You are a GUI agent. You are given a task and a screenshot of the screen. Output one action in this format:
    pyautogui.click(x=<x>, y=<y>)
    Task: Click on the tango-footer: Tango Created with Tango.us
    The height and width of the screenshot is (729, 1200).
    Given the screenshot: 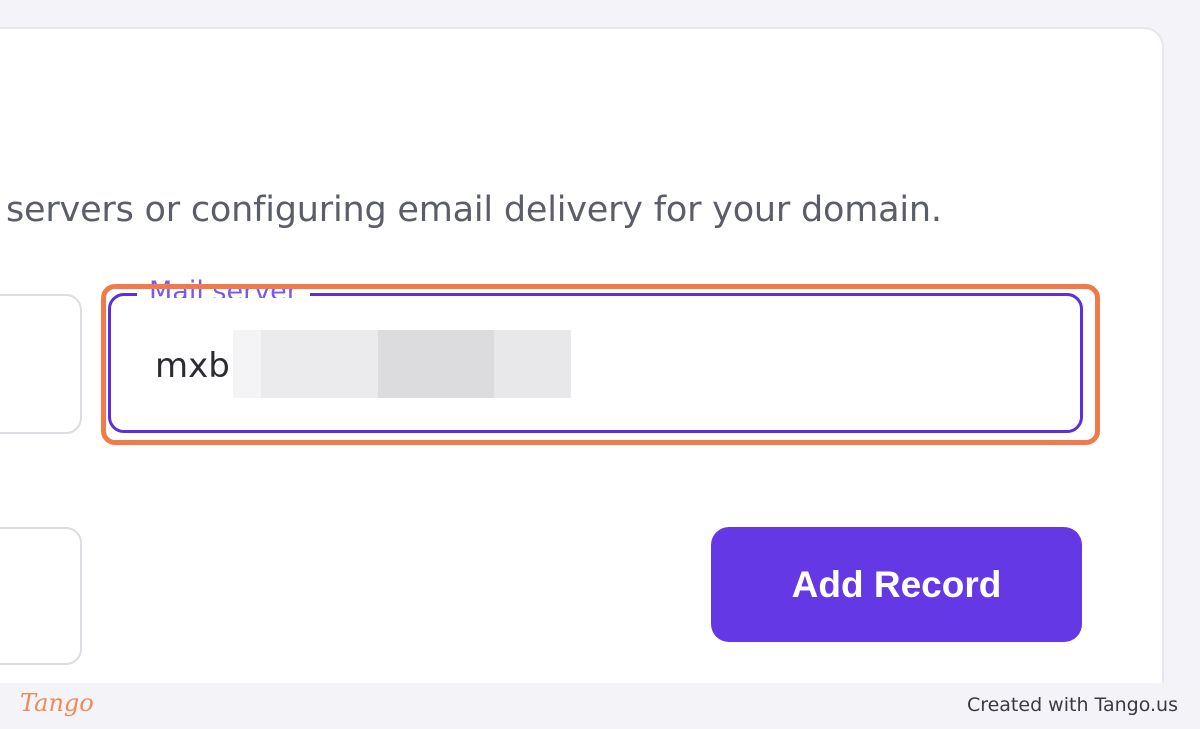 What is the action you would take?
    pyautogui.click(x=600, y=706)
    